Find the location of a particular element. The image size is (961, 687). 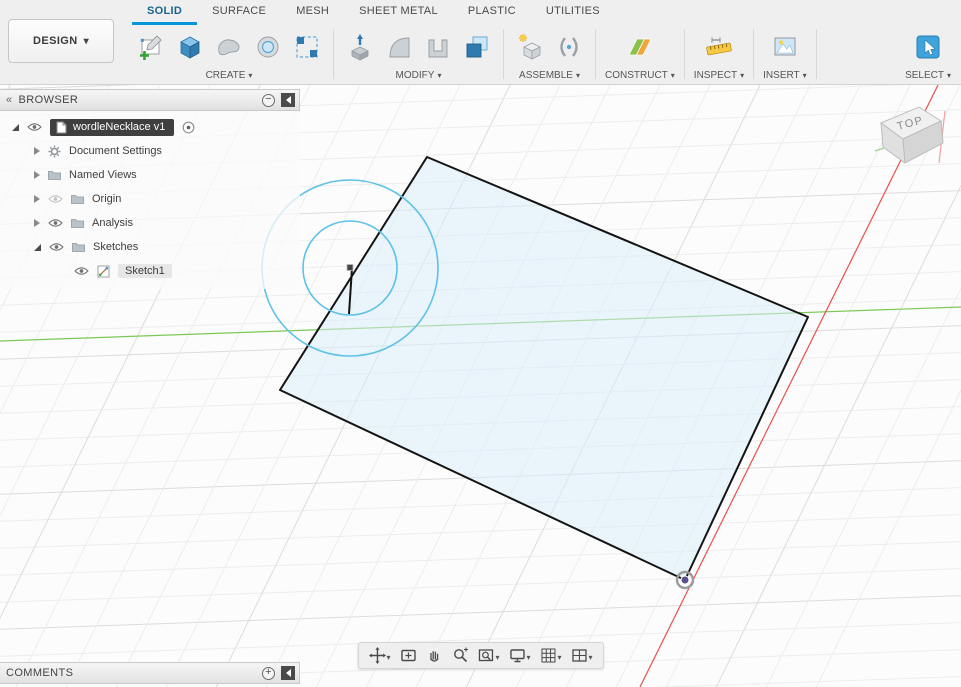

sweep-button is located at coordinates (229, 47).